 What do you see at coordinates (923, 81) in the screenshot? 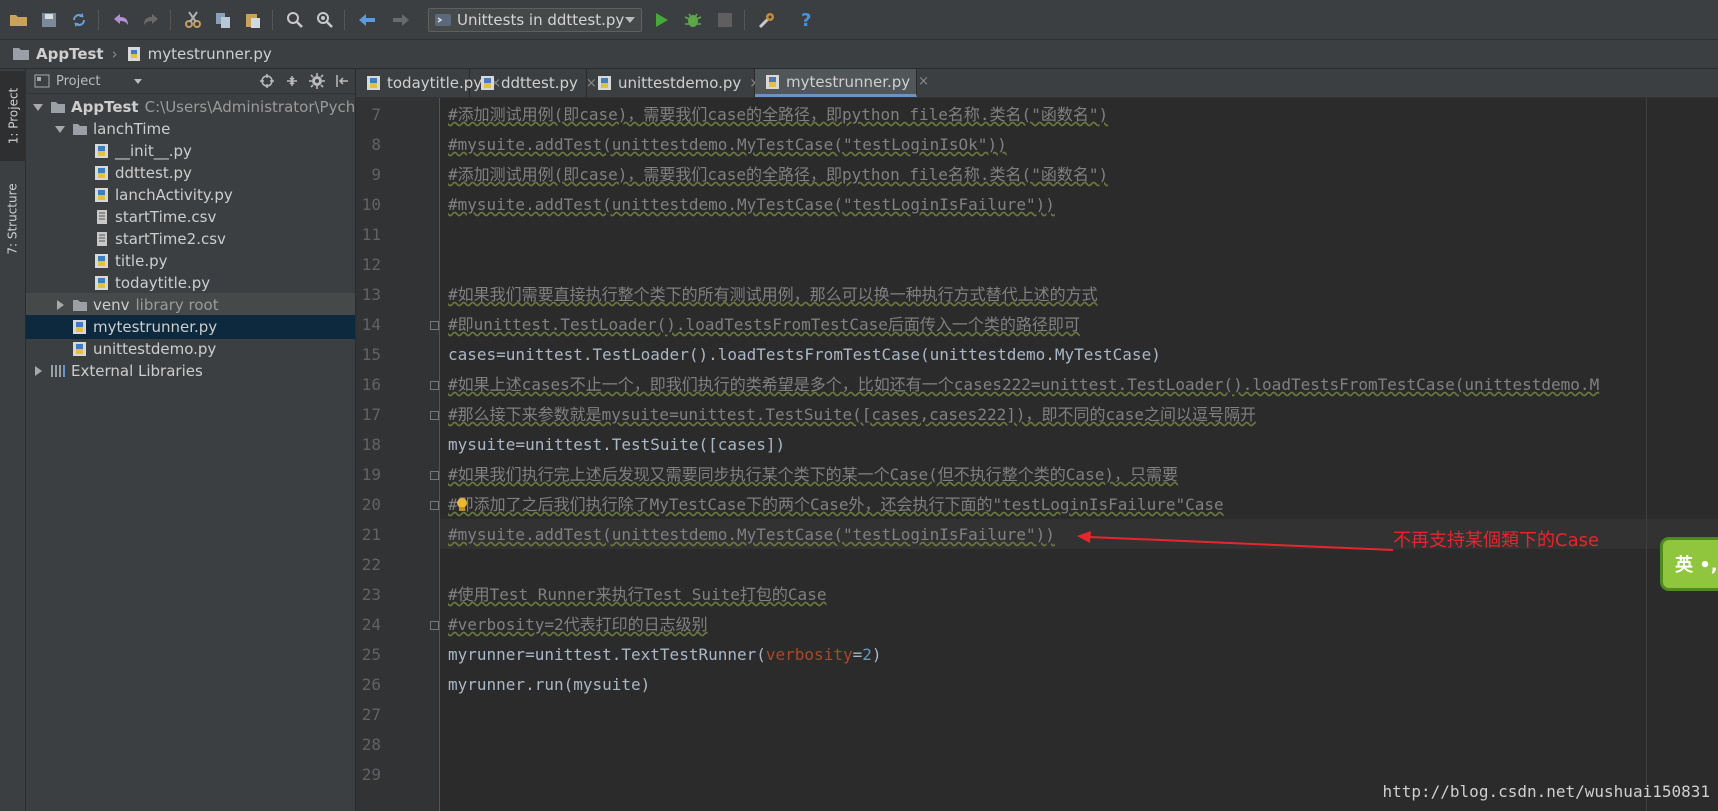
I see `close-icon: ×` at bounding box center [923, 81].